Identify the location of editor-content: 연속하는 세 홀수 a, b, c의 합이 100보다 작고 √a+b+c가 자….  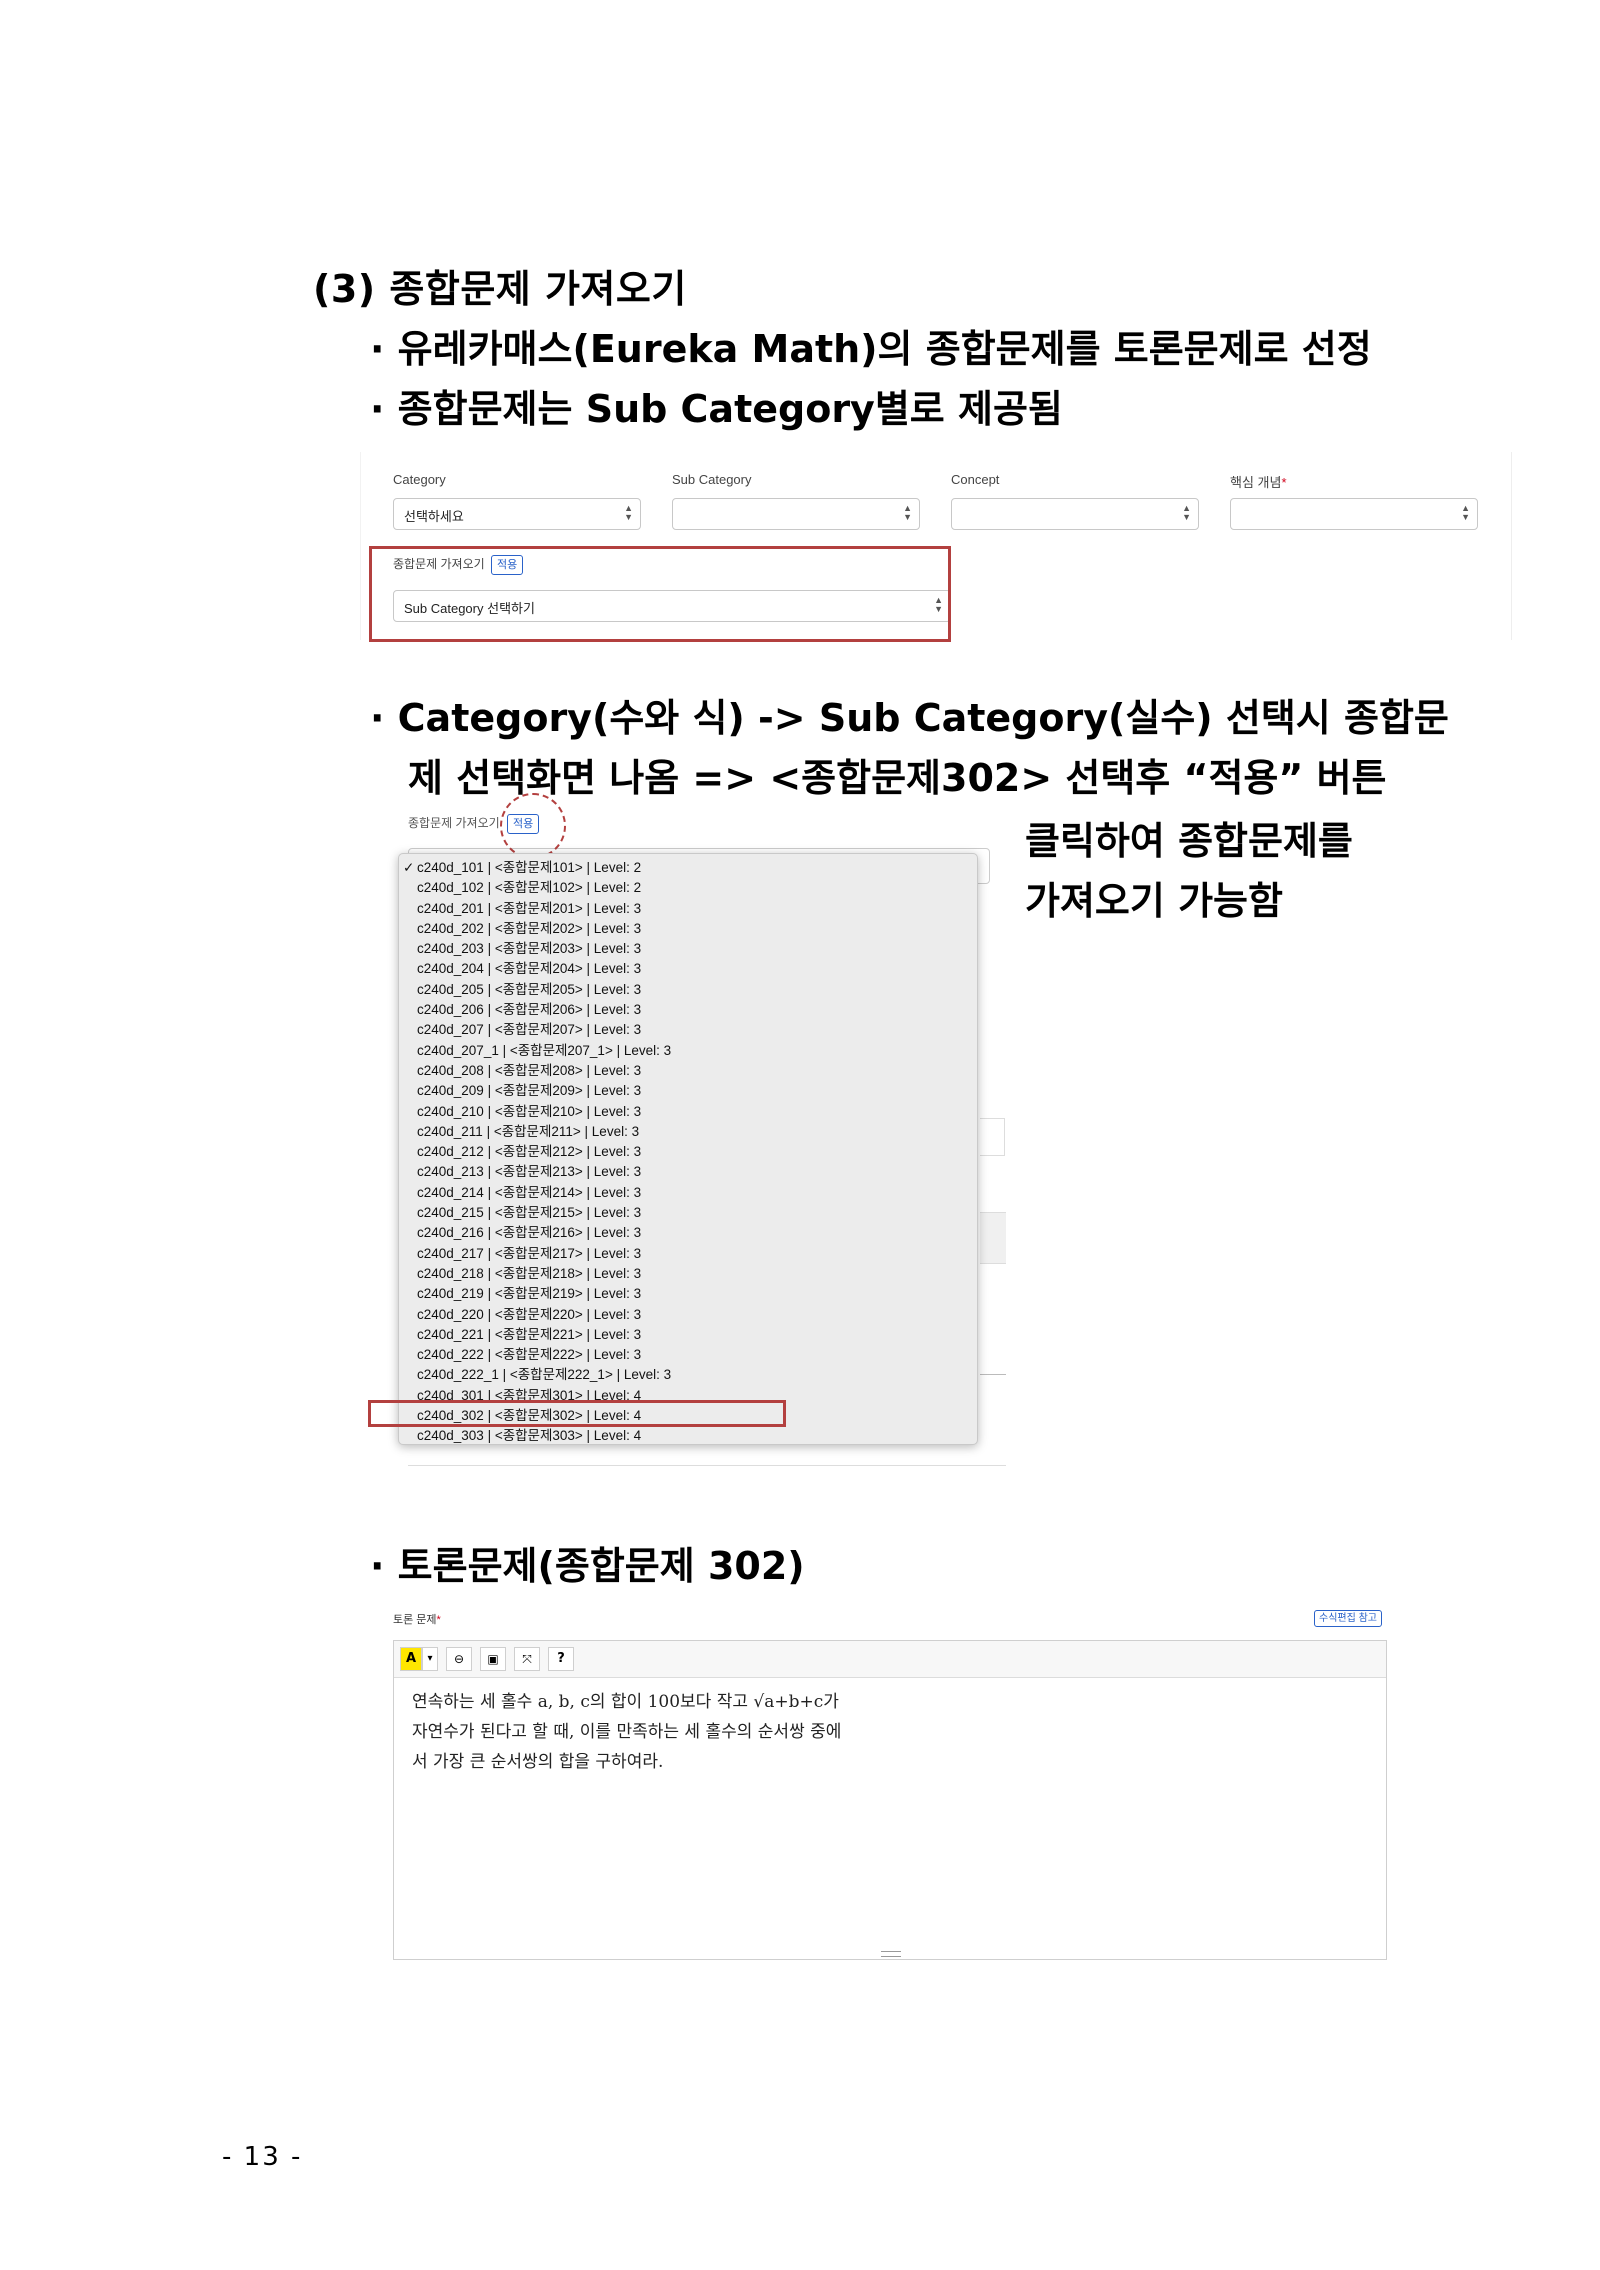
(626, 1732).